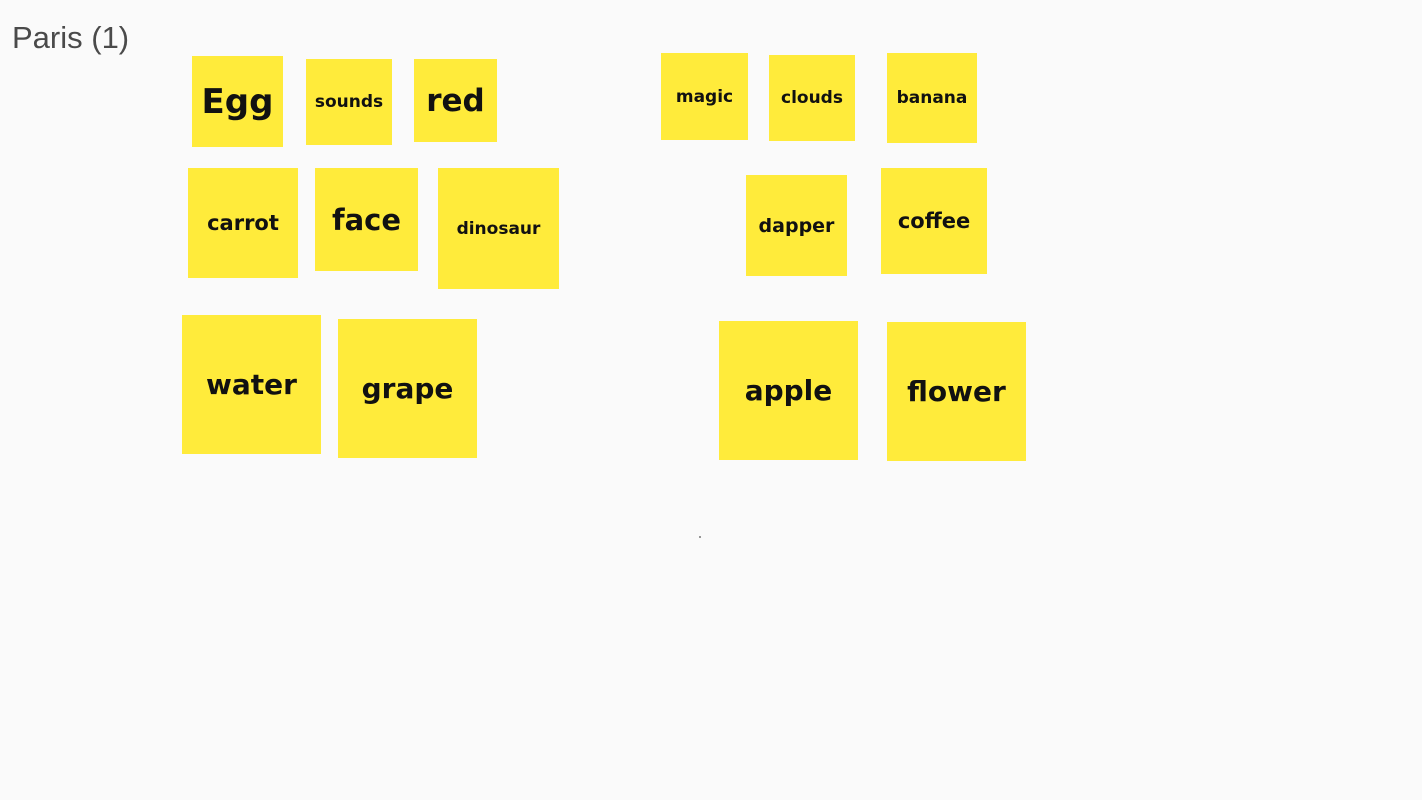 Image resolution: width=1422 pixels, height=800 pixels. I want to click on sticky-note-coffee: coffee, so click(934, 221).